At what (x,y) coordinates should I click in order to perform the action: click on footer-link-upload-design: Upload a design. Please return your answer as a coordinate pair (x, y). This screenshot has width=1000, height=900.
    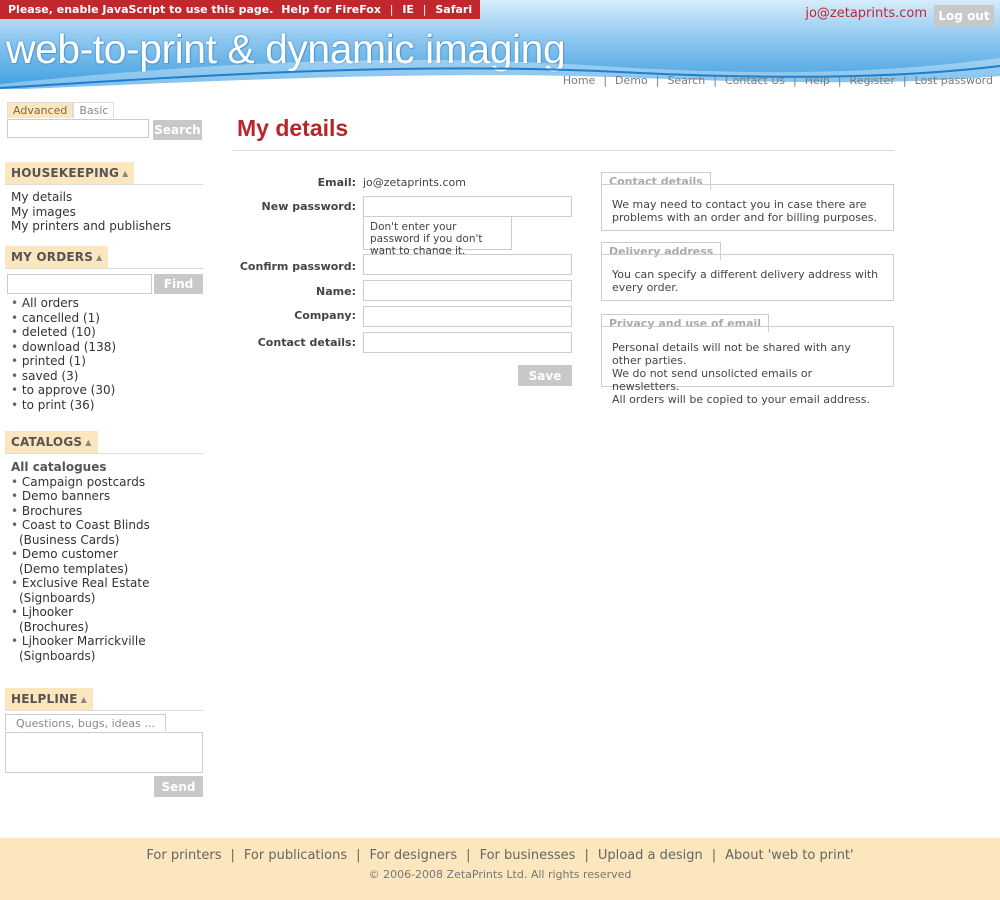
    Looking at the image, I should click on (650, 855).